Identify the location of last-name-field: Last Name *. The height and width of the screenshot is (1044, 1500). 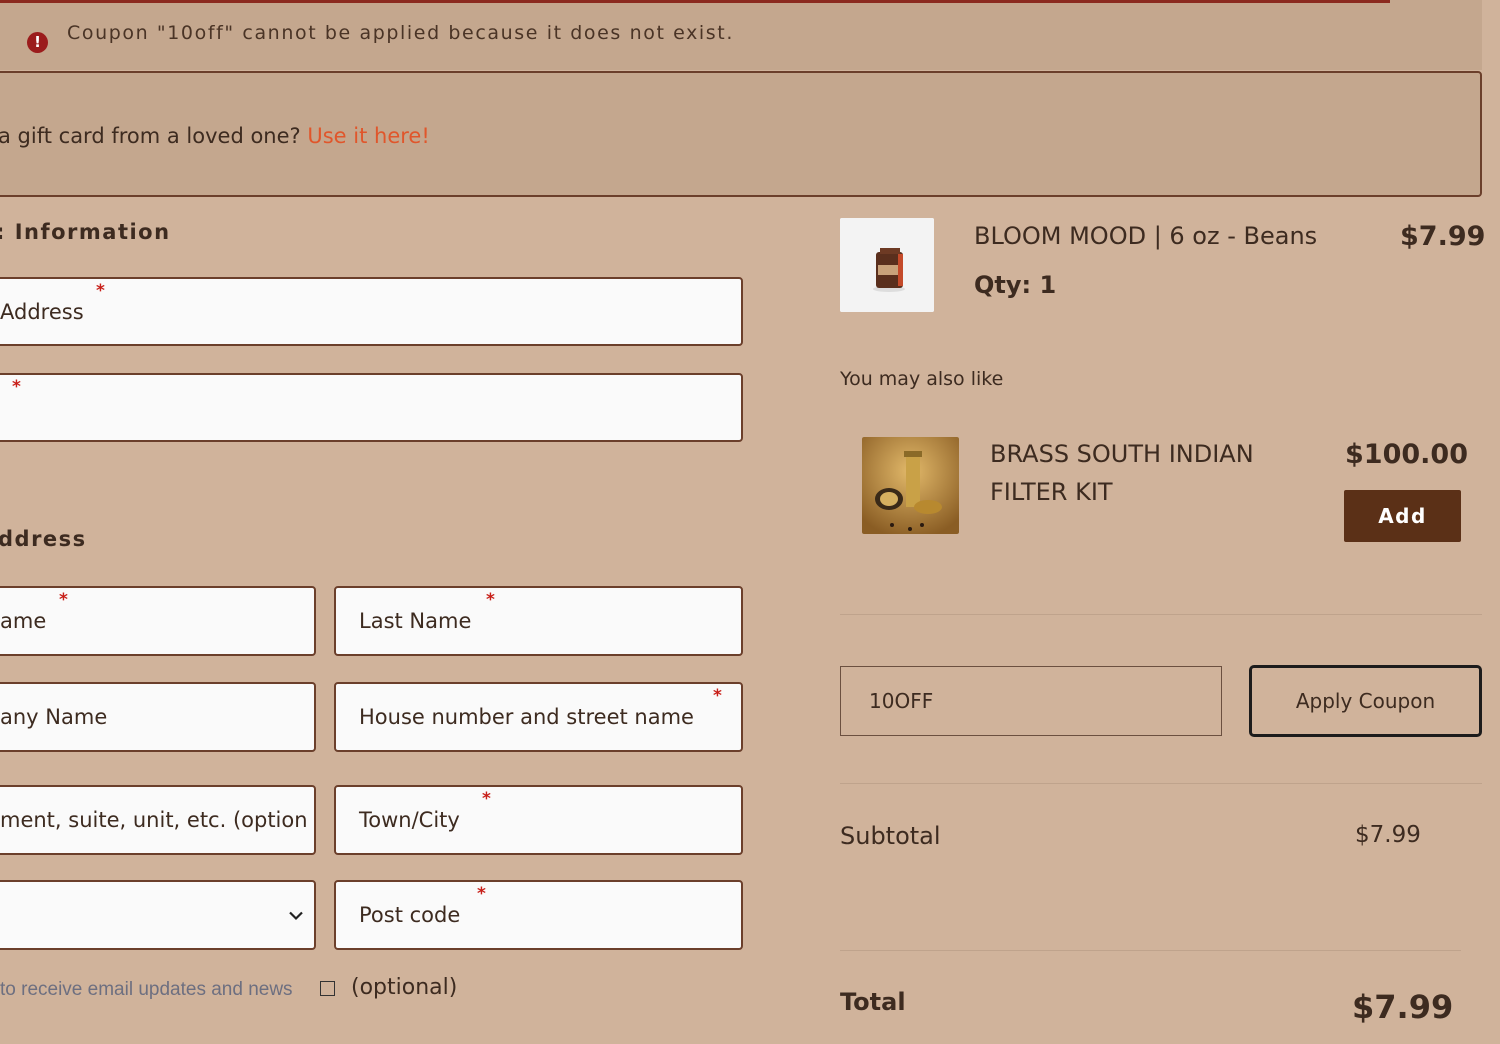
(538, 621).